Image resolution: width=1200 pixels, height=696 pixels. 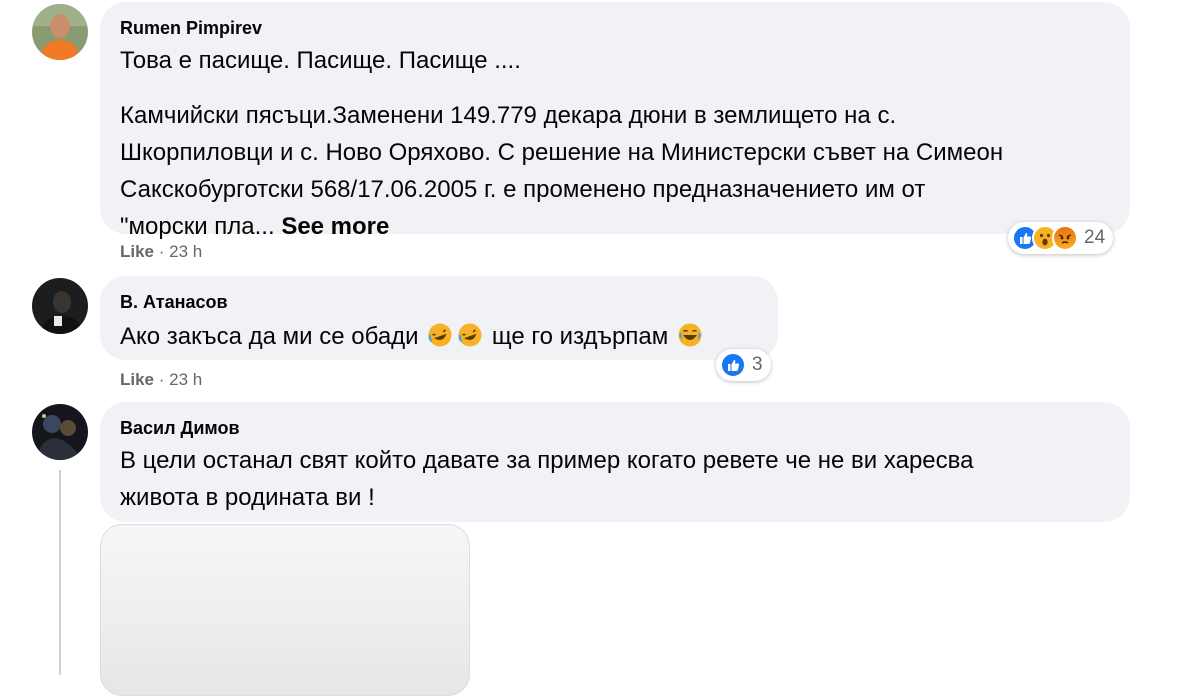 I want to click on reaction-summary: 3, so click(x=743, y=365).